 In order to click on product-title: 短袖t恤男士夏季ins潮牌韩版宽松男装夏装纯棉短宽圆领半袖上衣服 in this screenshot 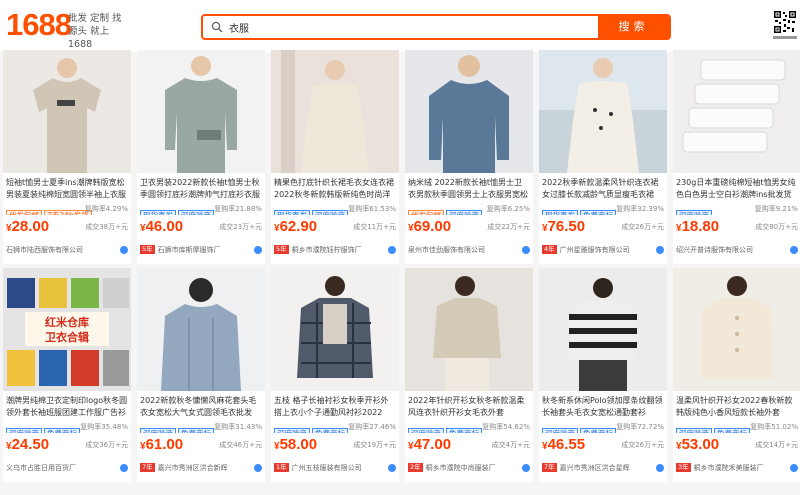, I will do `click(67, 189)`.